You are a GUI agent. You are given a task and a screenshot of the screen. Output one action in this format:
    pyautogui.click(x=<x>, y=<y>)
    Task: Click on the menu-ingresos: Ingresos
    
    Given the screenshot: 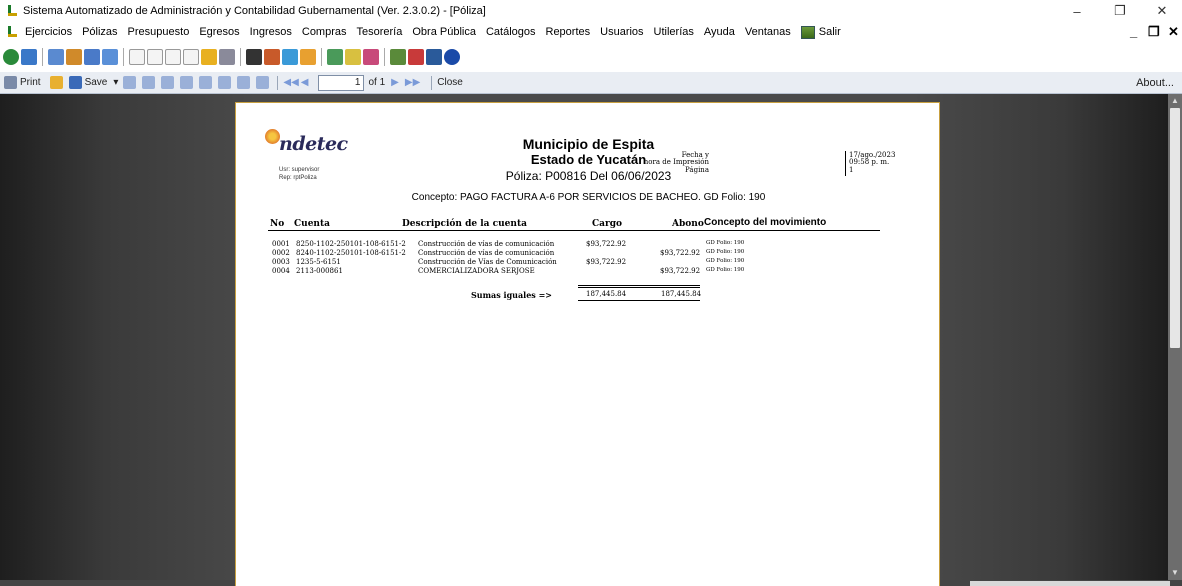 What is the action you would take?
    pyautogui.click(x=271, y=32)
    